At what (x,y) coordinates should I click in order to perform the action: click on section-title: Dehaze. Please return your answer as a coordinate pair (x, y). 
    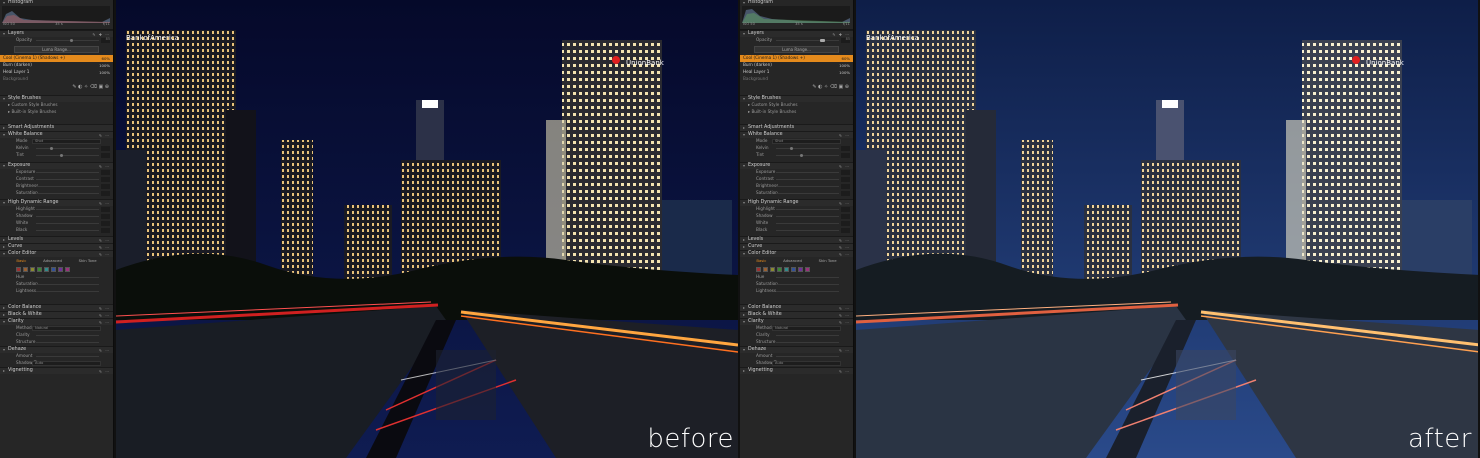
    Looking at the image, I should click on (757, 349).